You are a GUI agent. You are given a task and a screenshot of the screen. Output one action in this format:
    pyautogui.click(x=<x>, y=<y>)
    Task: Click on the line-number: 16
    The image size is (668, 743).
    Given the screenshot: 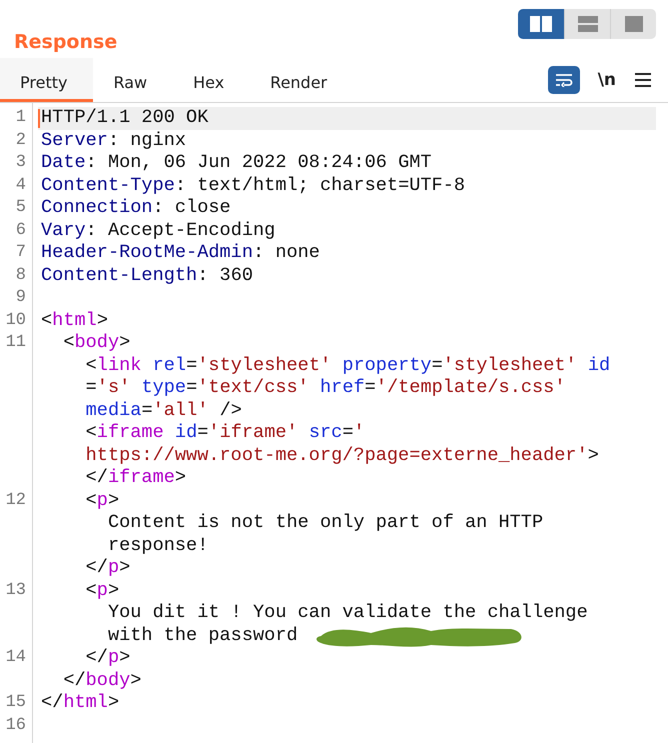 What is the action you would take?
    pyautogui.click(x=15, y=725)
    